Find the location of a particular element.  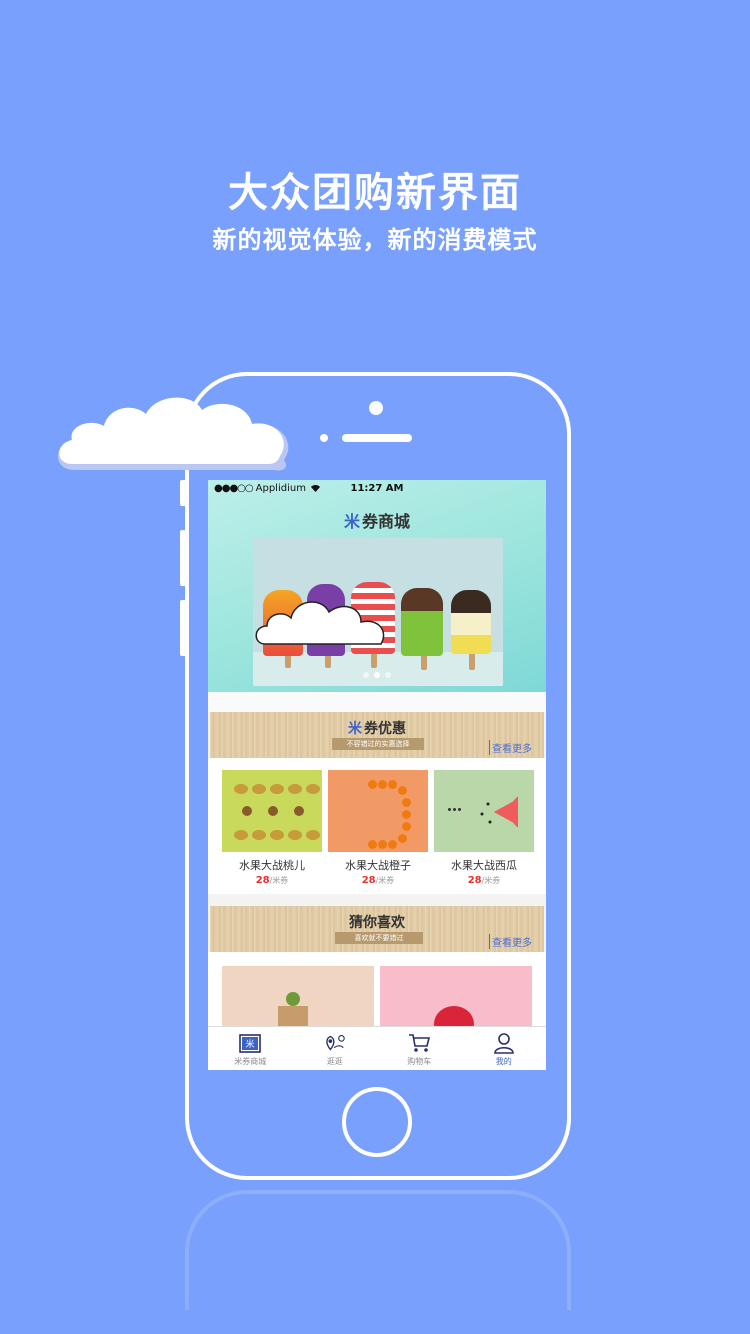

phone-reflection is located at coordinates (378, 1250).